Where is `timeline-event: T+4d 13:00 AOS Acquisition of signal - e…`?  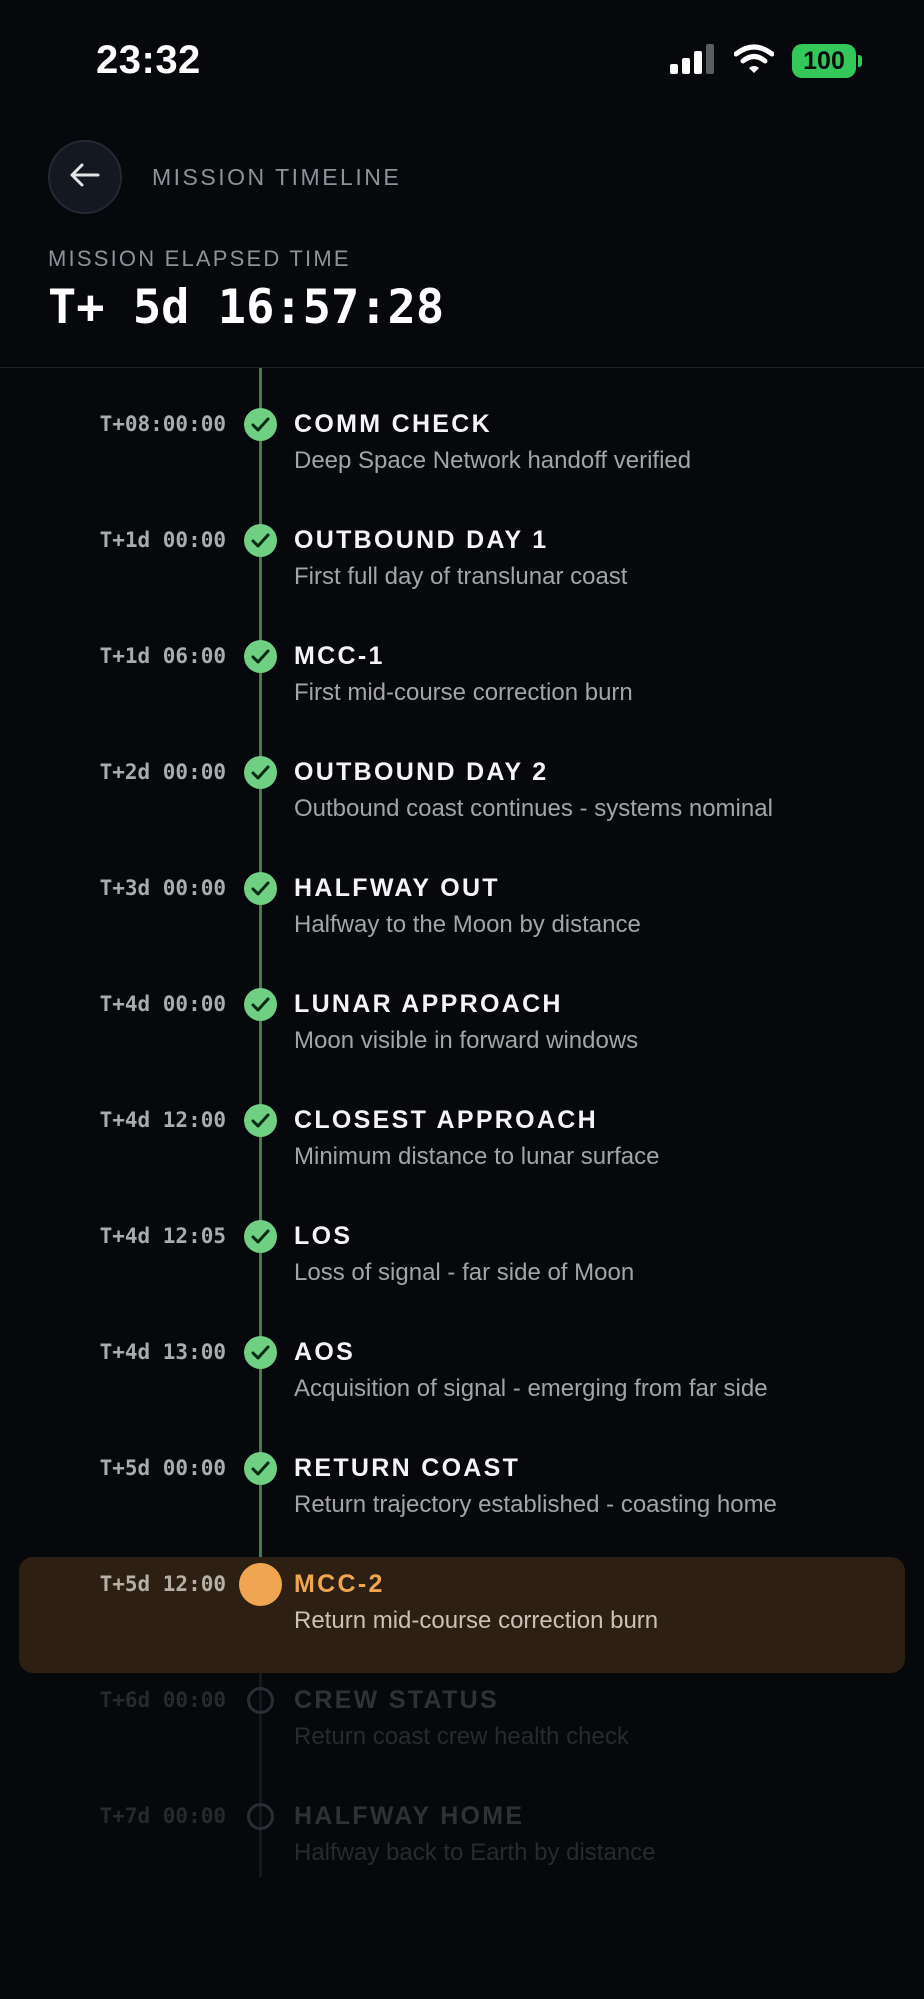
timeline-event: T+4d 13:00 AOS Acquisition of signal - e… is located at coordinates (462, 1383).